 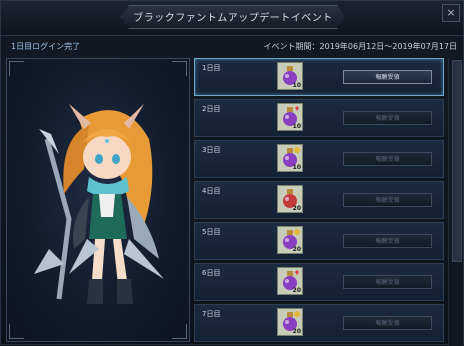 What do you see at coordinates (290, 158) in the screenshot?
I see `purple-potion-gold-icon: 10` at bounding box center [290, 158].